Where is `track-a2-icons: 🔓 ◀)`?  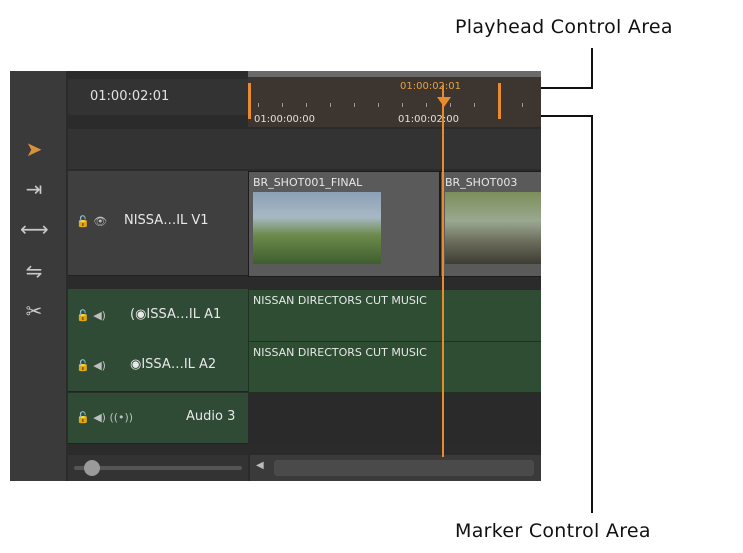
track-a2-icons: 🔓 ◀) is located at coordinates (91, 365).